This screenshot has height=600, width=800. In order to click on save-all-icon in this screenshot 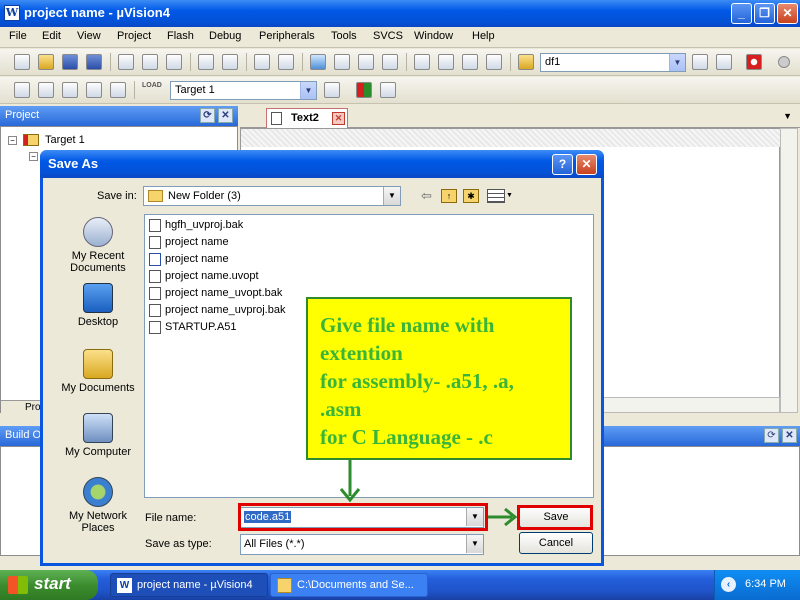, I will do `click(94, 62)`.